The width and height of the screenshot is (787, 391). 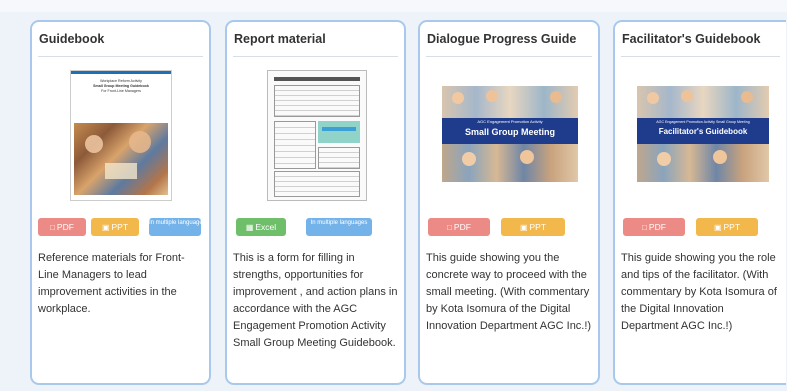 I want to click on excel-download-button: ▦ Excel, so click(x=261, y=227).